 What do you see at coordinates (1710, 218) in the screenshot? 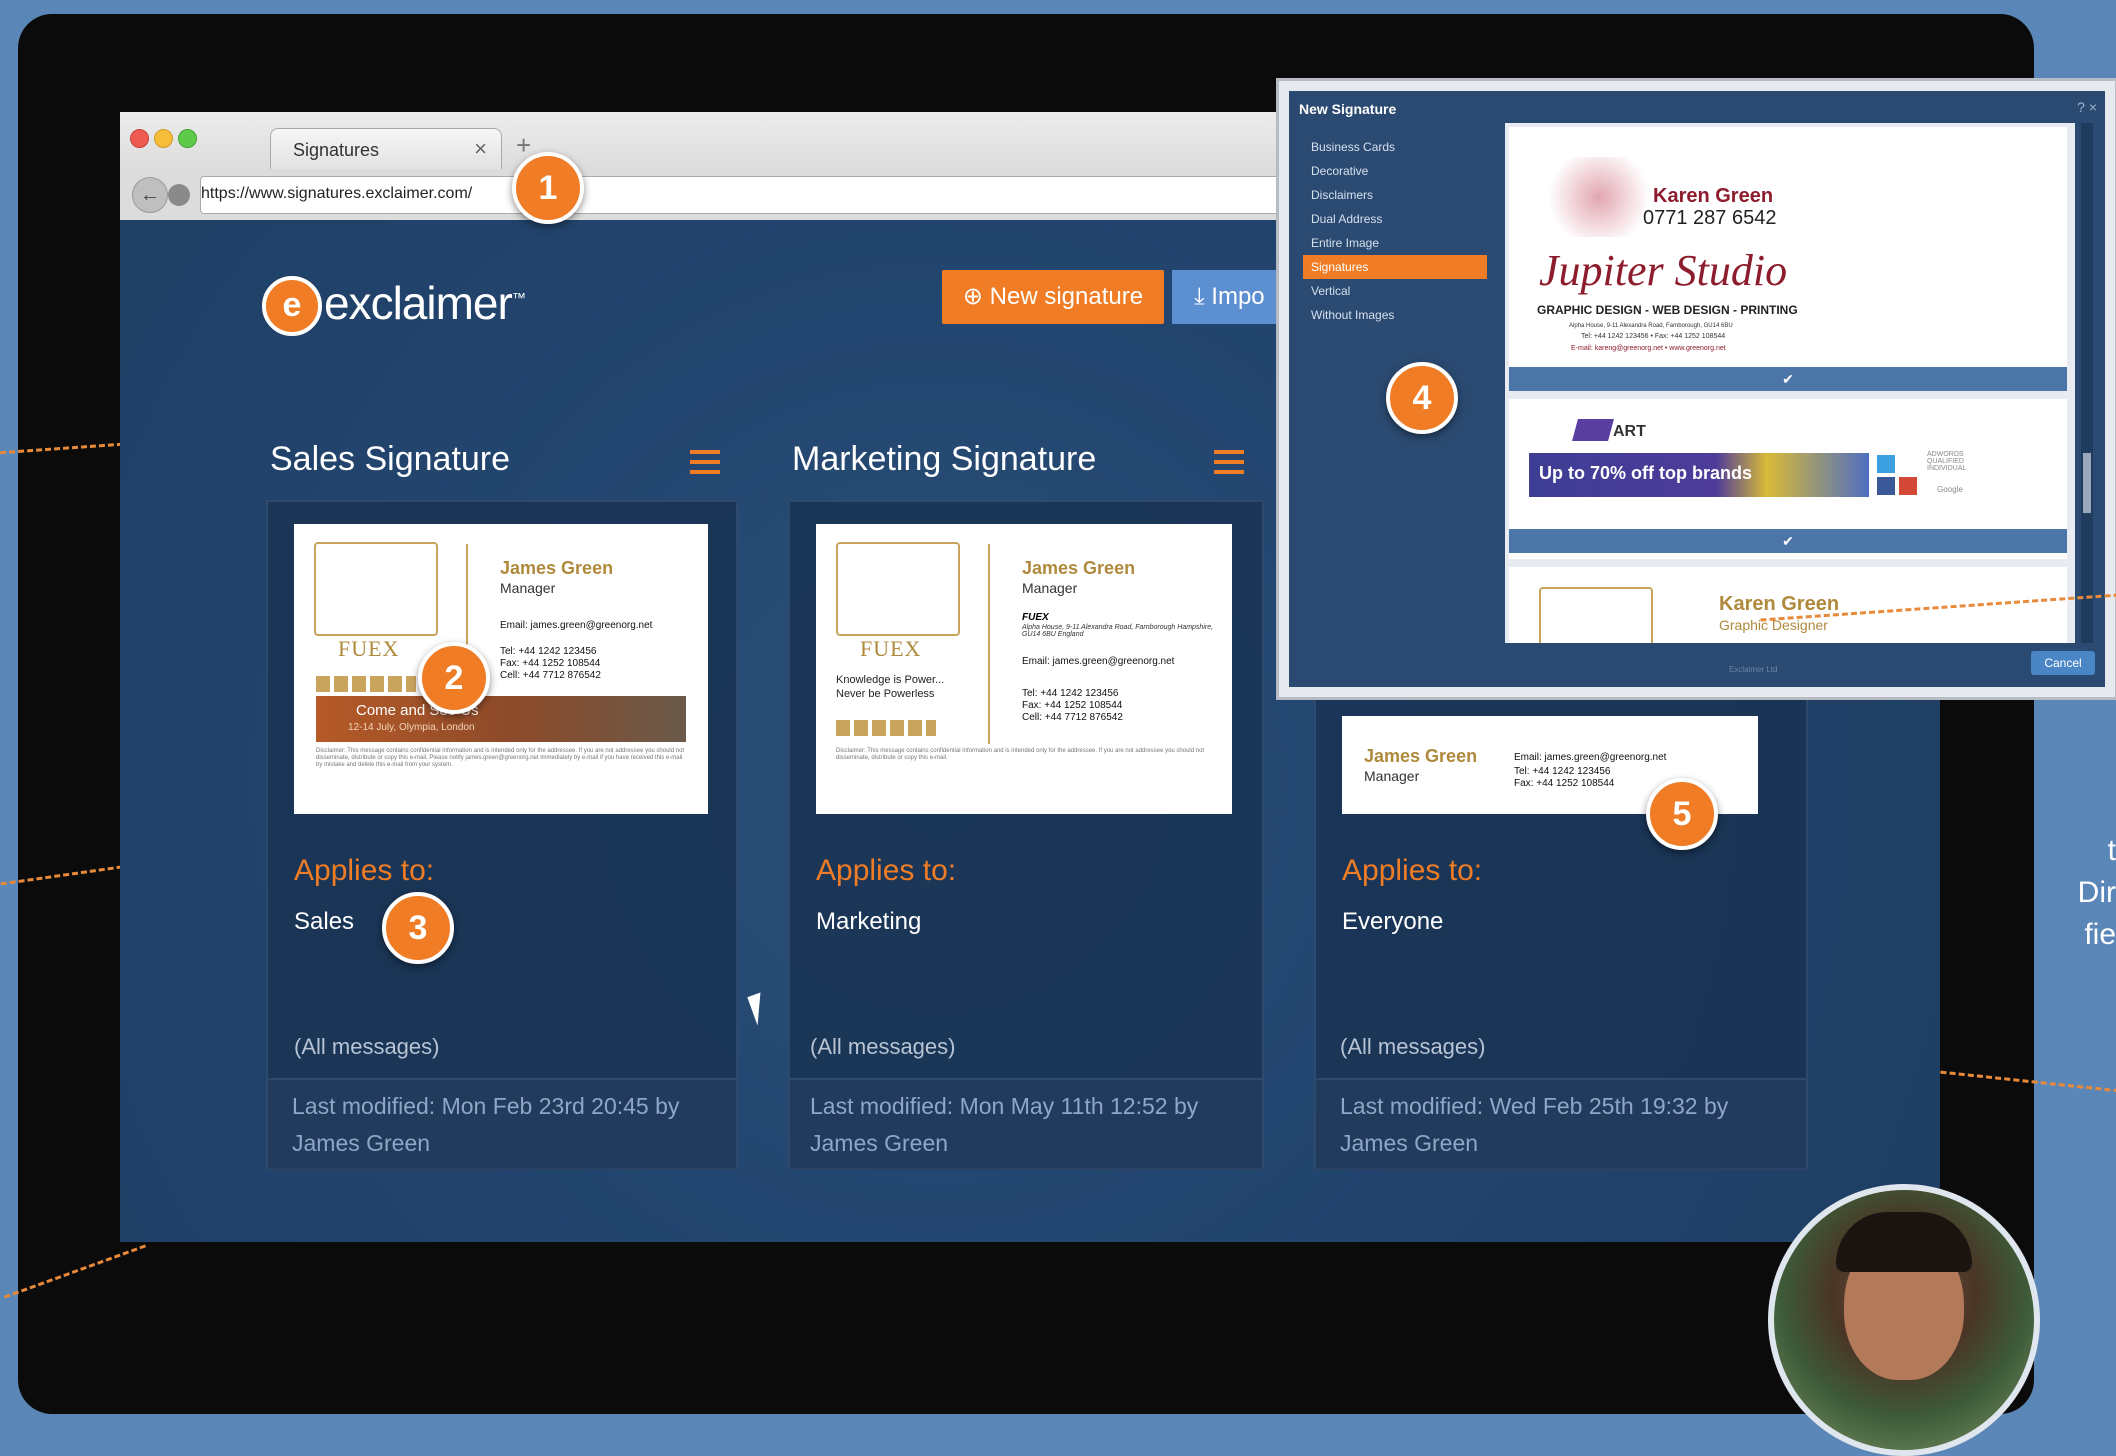
I see `template-phone: 0771 287 6542` at bounding box center [1710, 218].